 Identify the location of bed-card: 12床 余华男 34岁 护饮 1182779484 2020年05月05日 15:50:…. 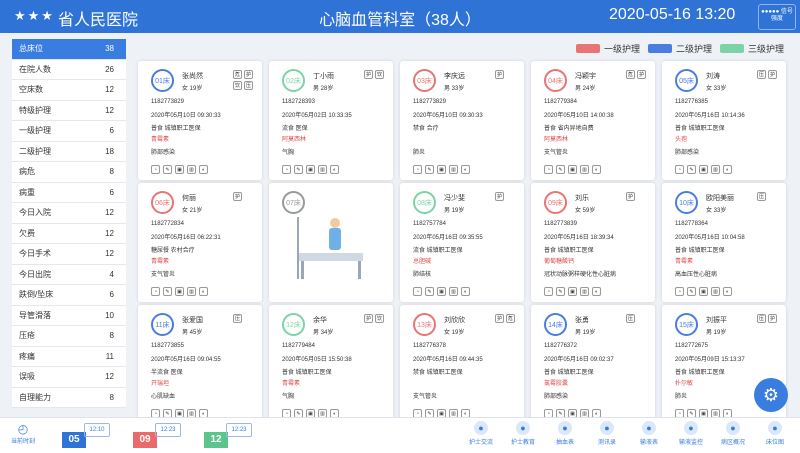
(331, 364).